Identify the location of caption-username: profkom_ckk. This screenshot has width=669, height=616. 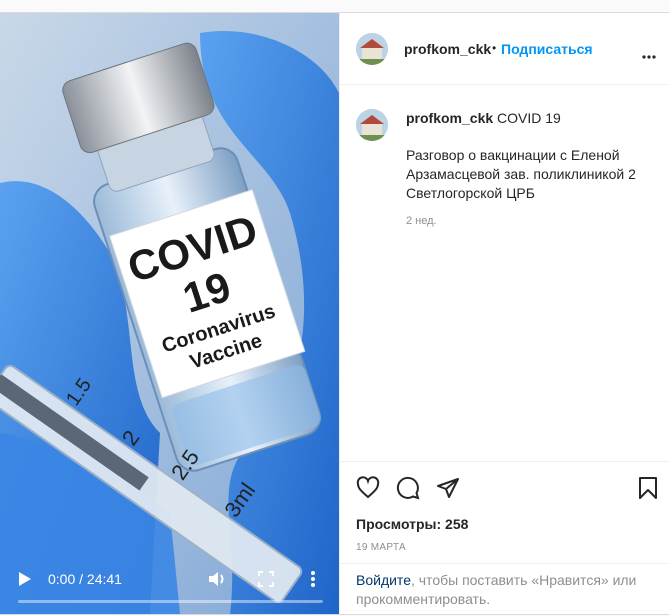
(449, 118).